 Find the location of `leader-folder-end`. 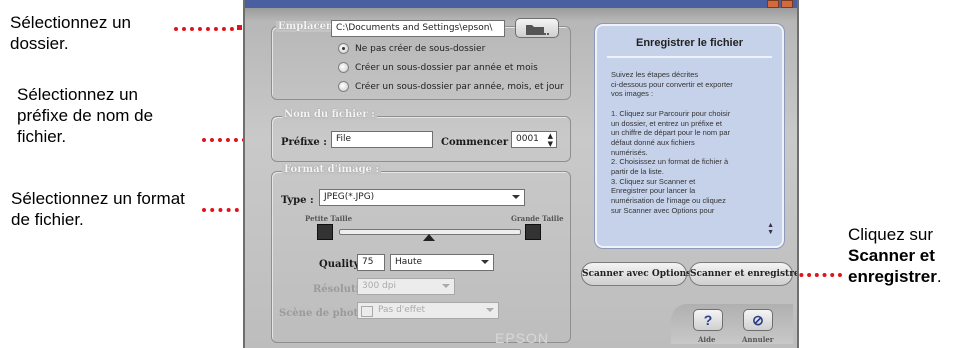

leader-folder-end is located at coordinates (239, 27).